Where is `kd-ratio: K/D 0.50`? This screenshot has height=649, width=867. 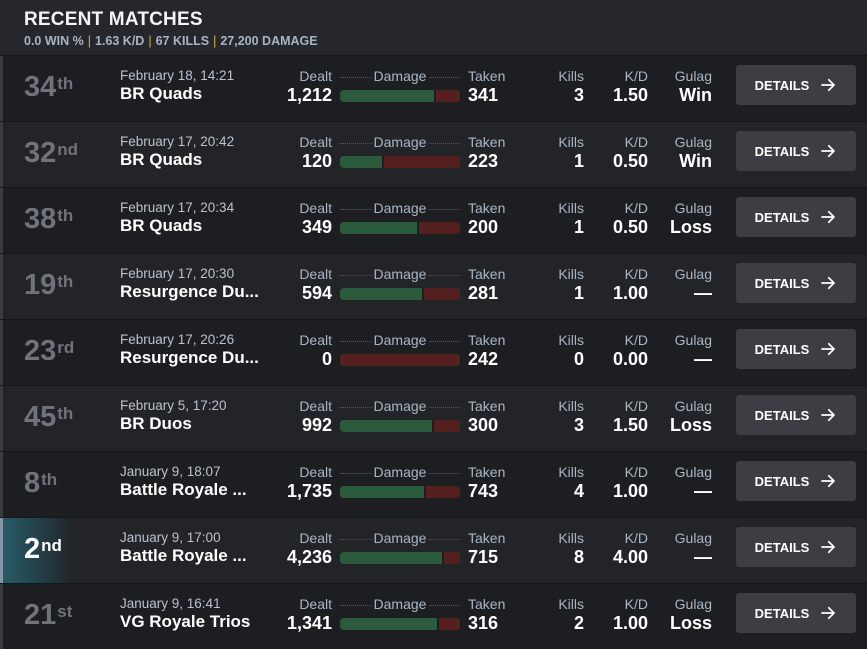
kd-ratio: K/D 0.50 is located at coordinates (630, 153).